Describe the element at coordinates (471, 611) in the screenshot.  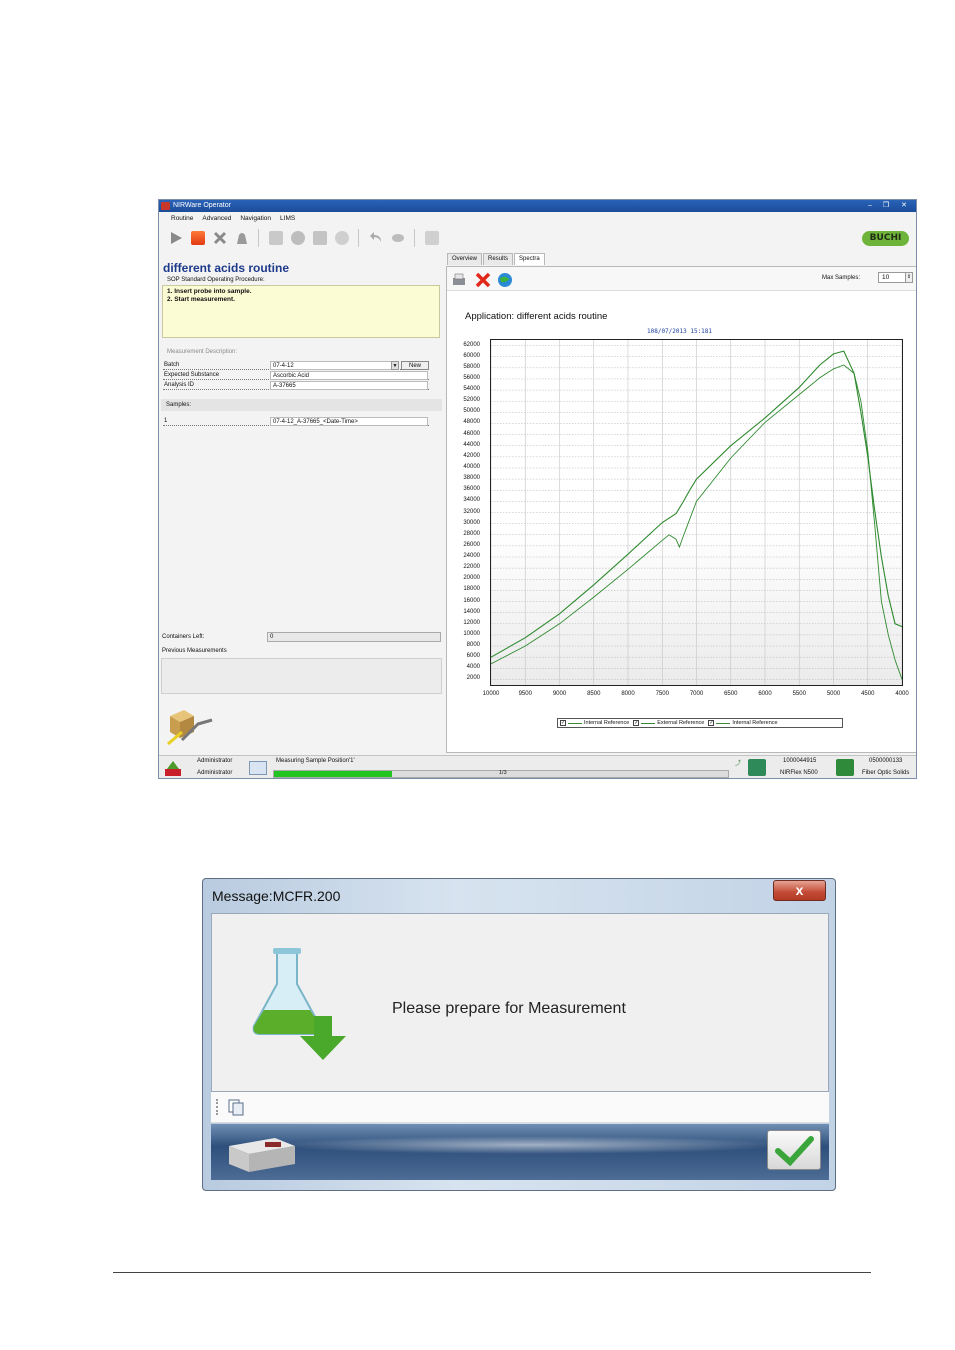
I see `y-tick-label: 14000` at that location.